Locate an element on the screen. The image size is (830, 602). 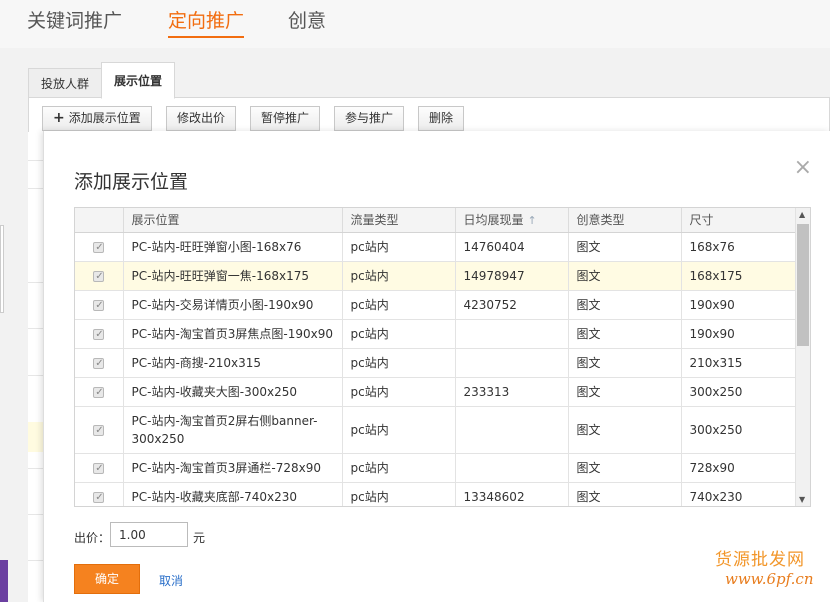
left-panel-edge is located at coordinates (2, 269).